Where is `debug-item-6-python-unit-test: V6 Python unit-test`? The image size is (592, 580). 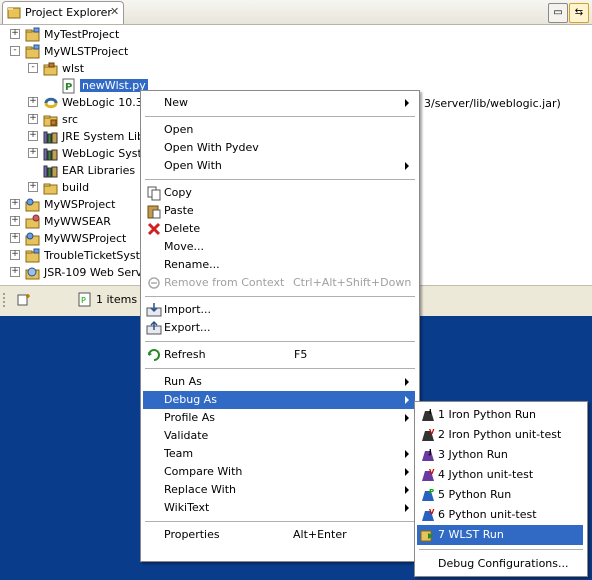
debug-item-6-python-unit-test: V6 Python unit-test is located at coordinates (500, 515).